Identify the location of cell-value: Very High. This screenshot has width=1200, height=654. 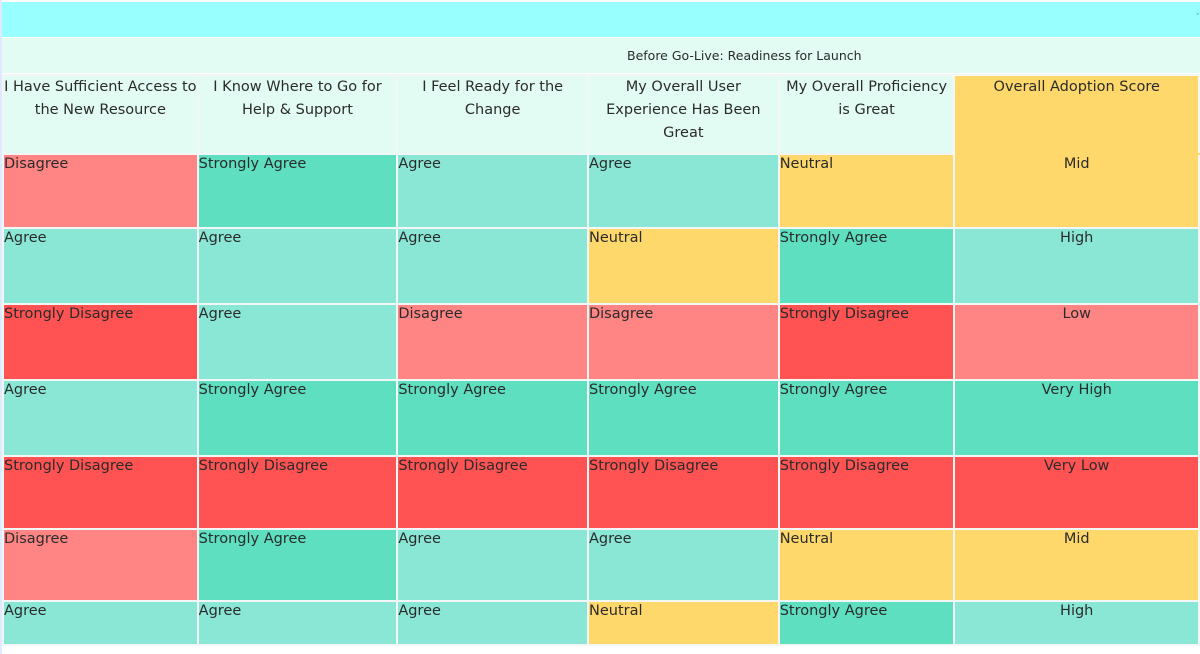
(1076, 390).